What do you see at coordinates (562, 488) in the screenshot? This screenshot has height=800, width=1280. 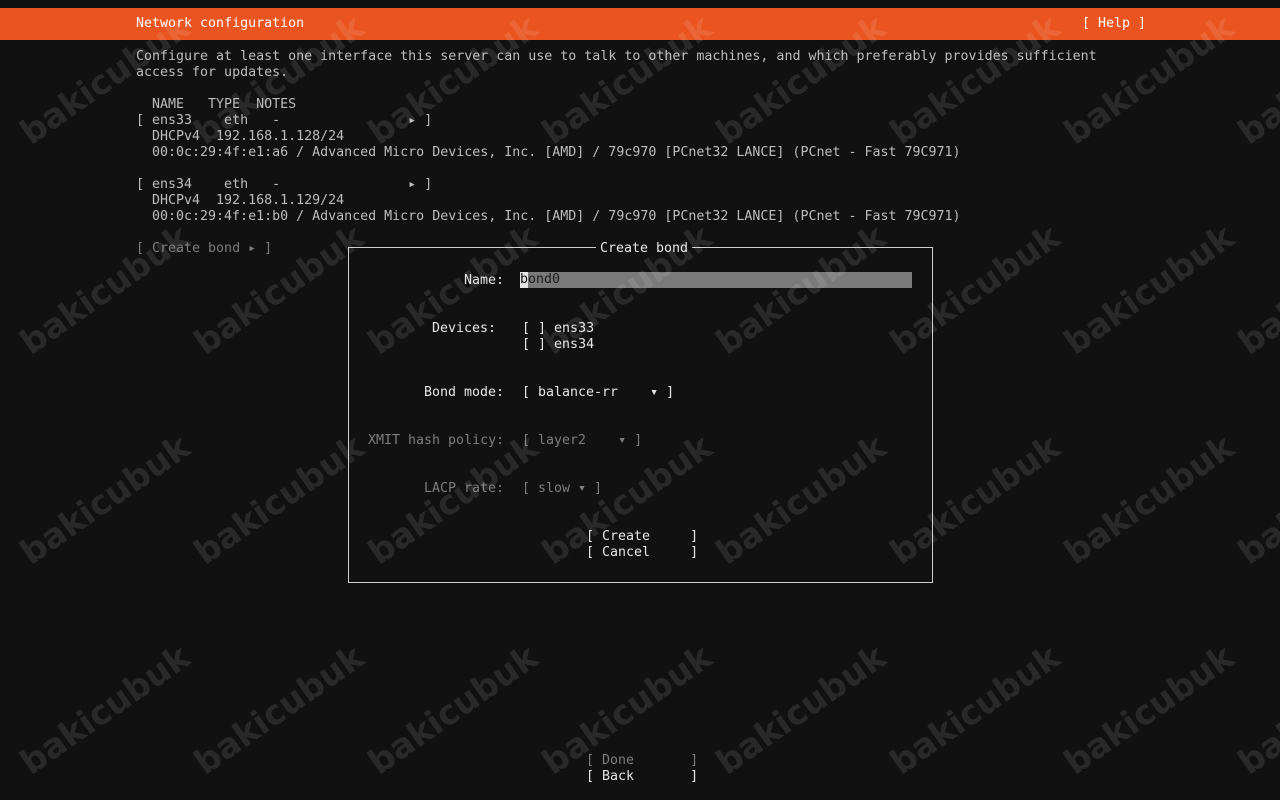 I see `lacp-rate-select: [ slow ▾ ]` at bounding box center [562, 488].